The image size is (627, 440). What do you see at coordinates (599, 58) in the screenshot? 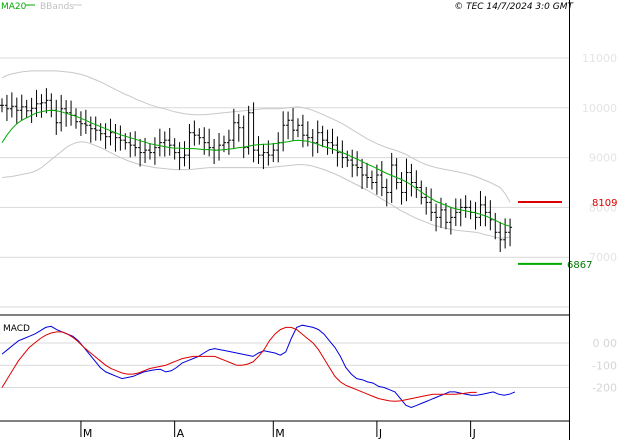
I see `price-y-tick-label: 11000` at bounding box center [599, 58].